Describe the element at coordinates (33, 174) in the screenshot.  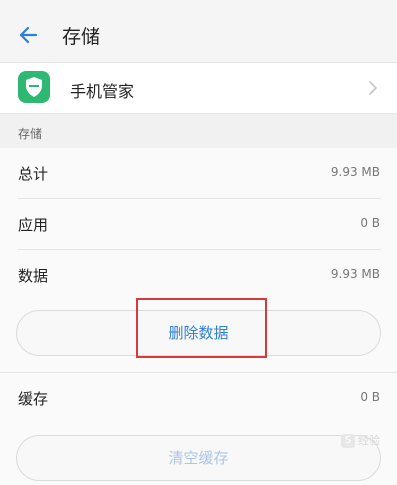
I see `total-label: 总计` at that location.